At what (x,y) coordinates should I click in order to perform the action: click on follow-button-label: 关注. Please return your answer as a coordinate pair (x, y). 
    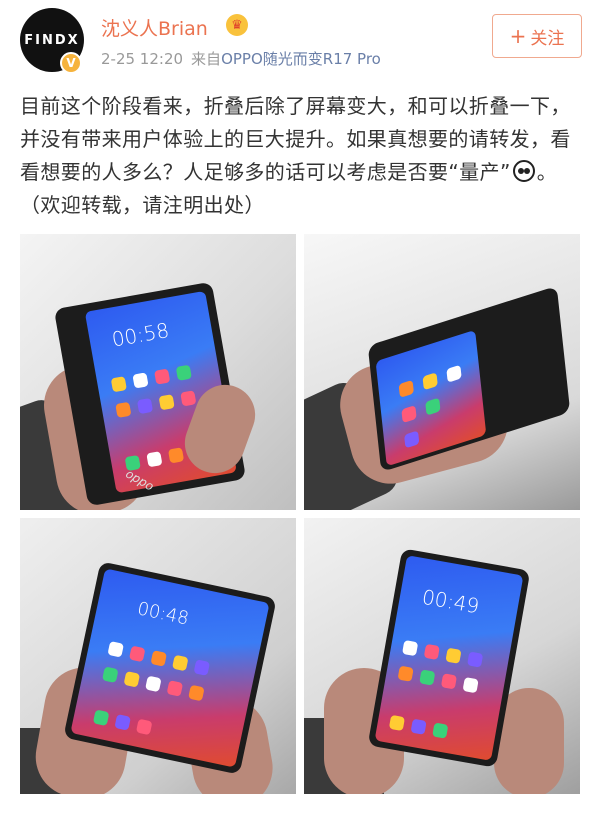
    Looking at the image, I should click on (547, 38).